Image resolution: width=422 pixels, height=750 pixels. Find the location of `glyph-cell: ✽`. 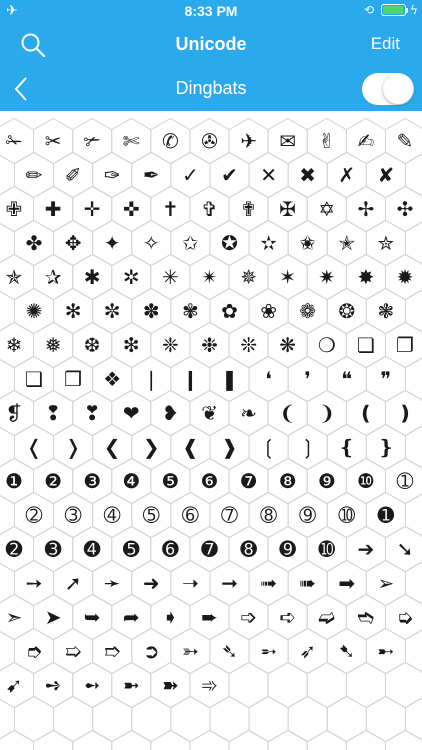

glyph-cell: ✽ is located at coordinates (151, 311).